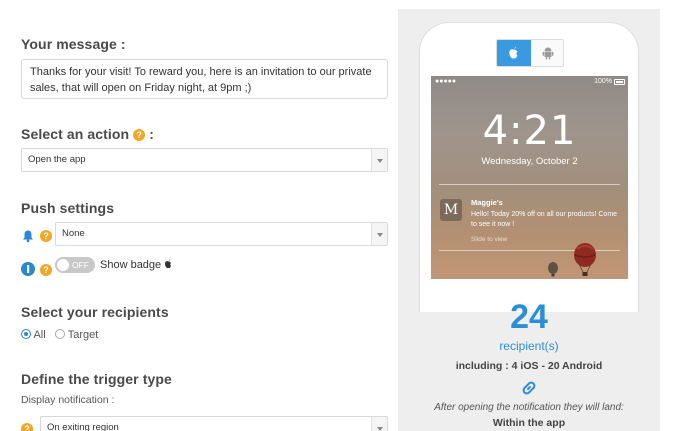 This screenshot has height=431, width=674. I want to click on bell-icon, so click(28, 236).